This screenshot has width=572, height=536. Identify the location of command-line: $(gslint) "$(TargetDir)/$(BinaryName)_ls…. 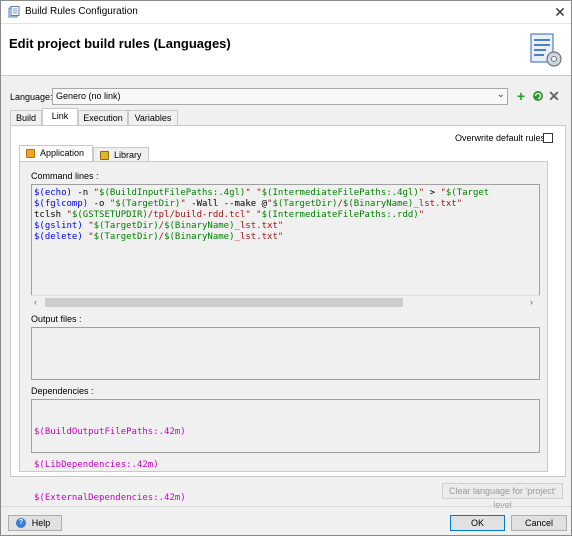
(159, 226).